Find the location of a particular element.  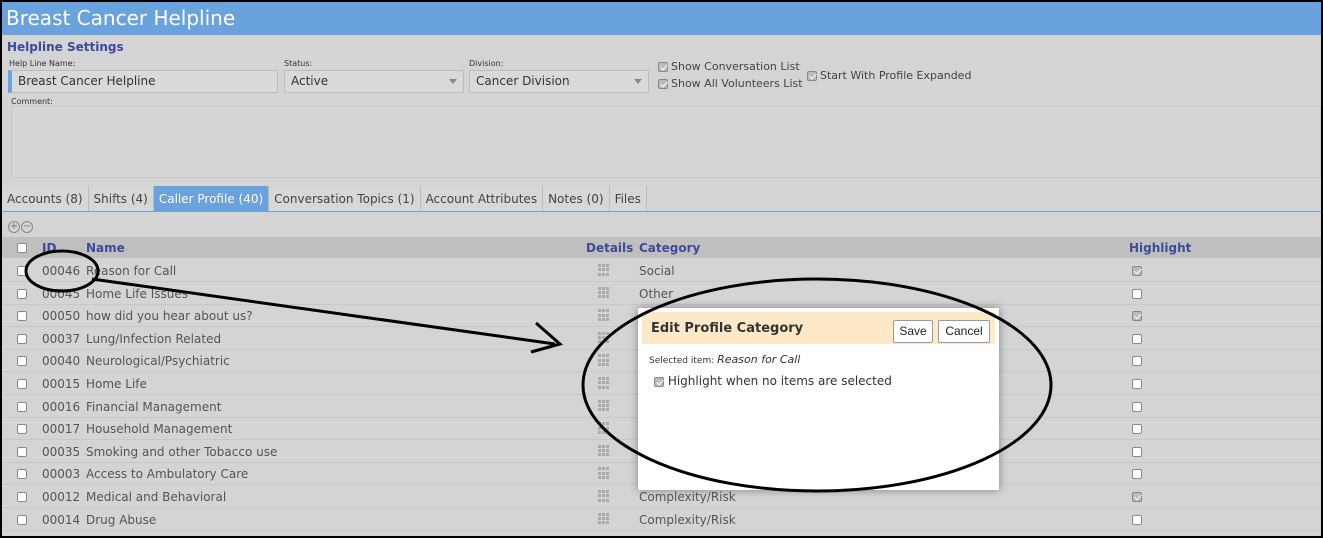

tab-account-attributes: Account Attributes is located at coordinates (482, 199).